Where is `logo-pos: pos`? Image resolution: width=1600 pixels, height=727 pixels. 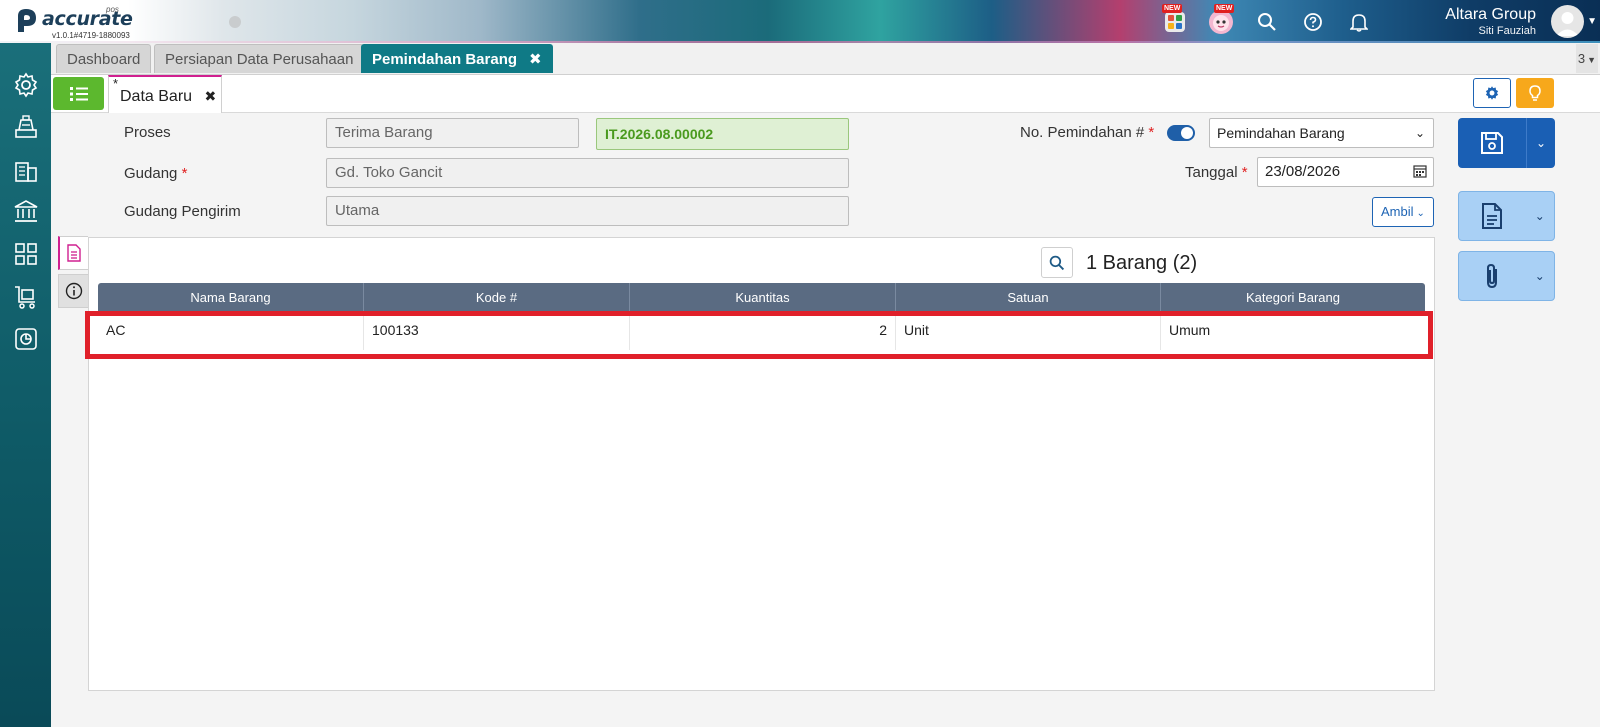 logo-pos: pos is located at coordinates (112, 9).